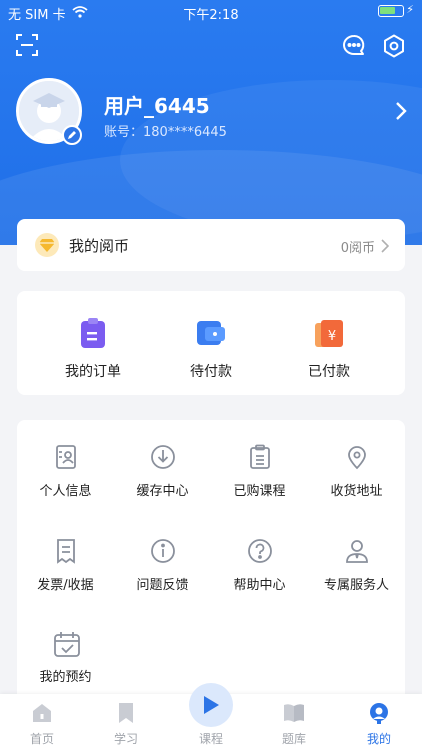  I want to click on service-label: 专属服务人, so click(356, 585).